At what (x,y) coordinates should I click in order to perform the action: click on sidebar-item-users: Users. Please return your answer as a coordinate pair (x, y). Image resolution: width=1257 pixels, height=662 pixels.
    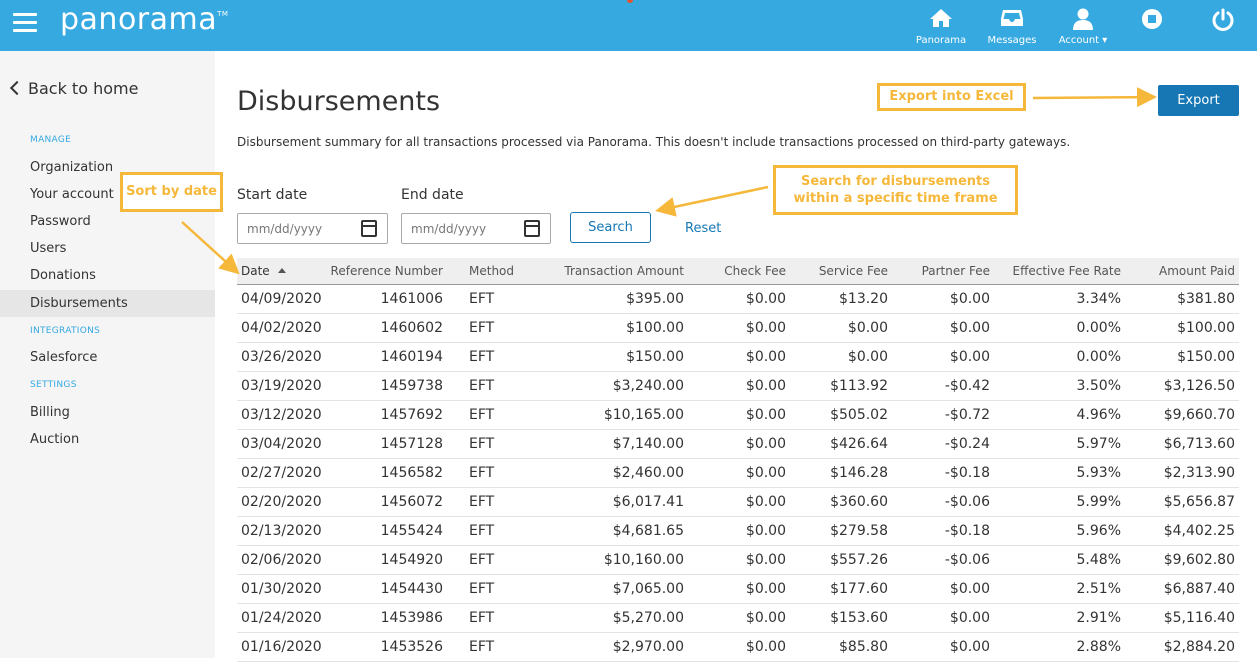
    Looking at the image, I should click on (48, 248).